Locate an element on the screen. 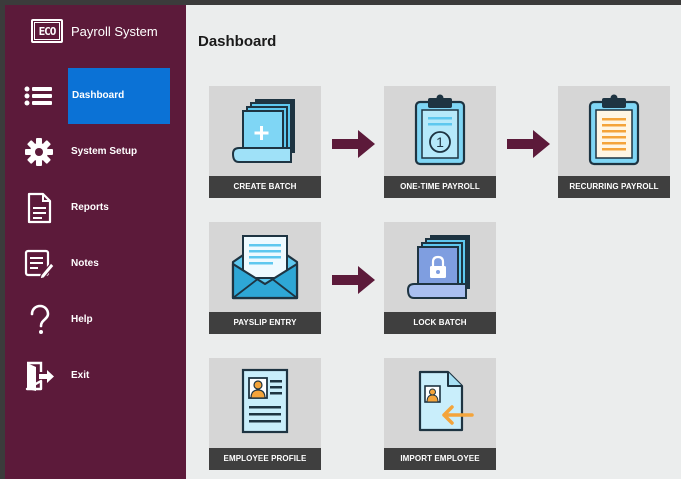 The width and height of the screenshot is (681, 479). sidebar-item-notes: Notes is located at coordinates (95, 264).